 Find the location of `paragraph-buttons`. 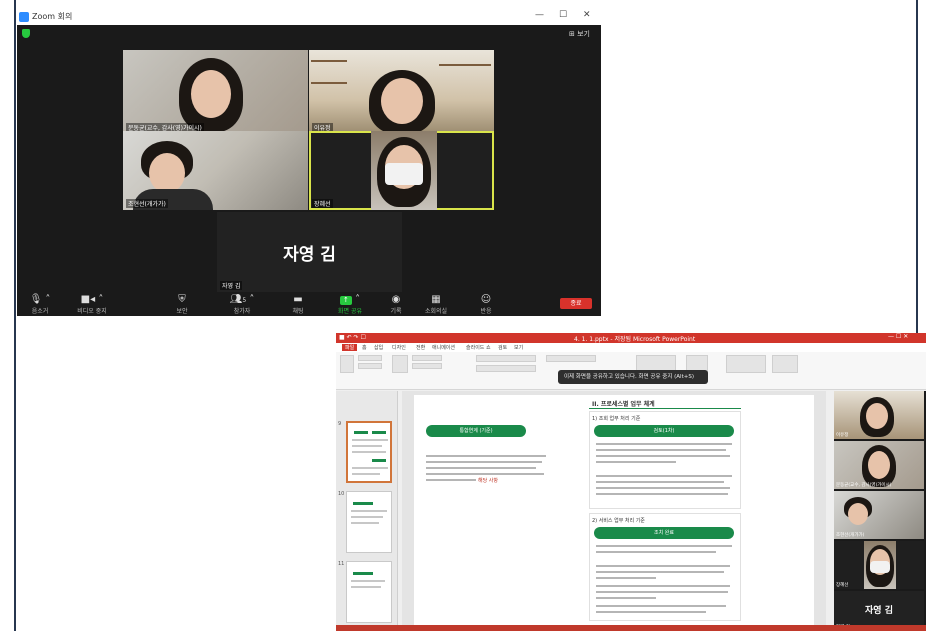

paragraph-buttons is located at coordinates (571, 358).